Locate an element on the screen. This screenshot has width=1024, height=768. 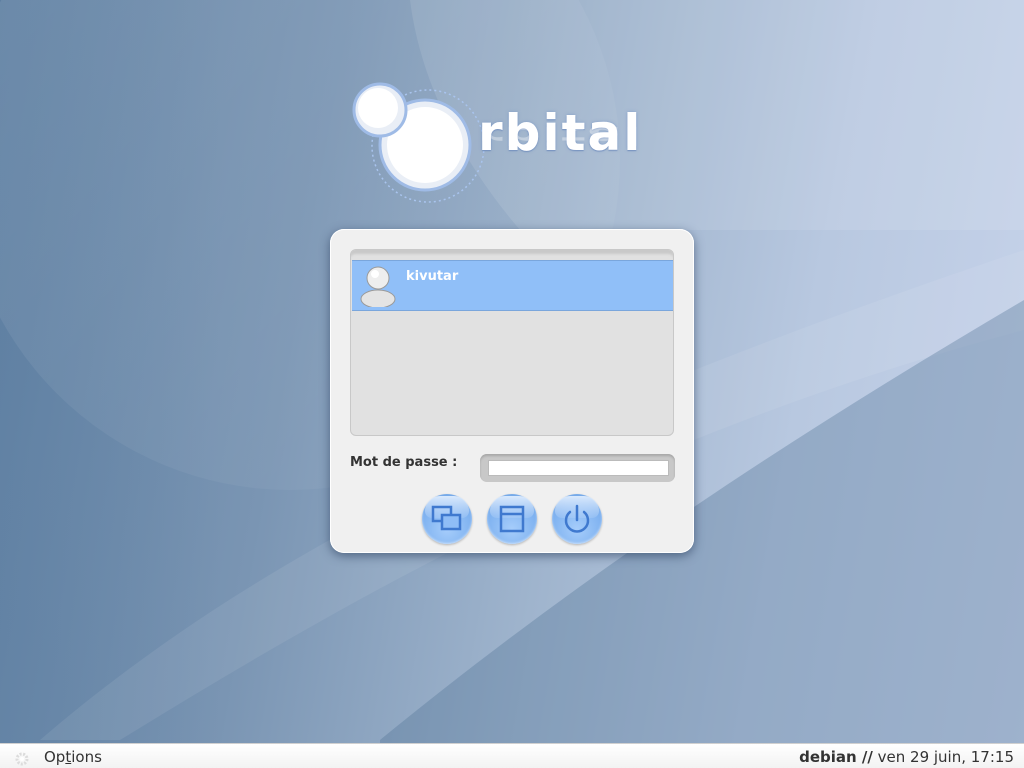
power-icon is located at coordinates (577, 518).